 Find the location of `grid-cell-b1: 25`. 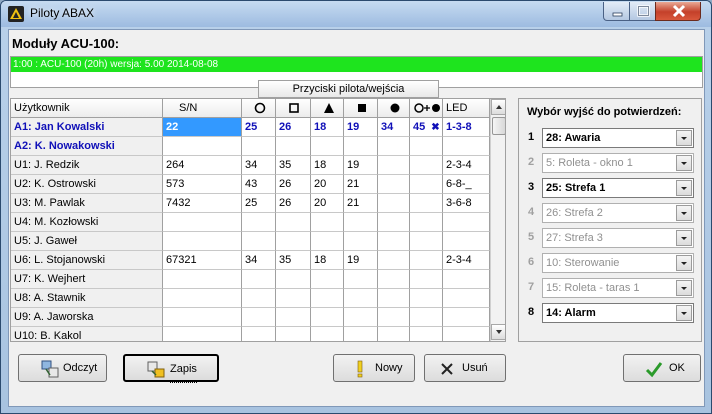

grid-cell-b1: 25 is located at coordinates (259, 127).